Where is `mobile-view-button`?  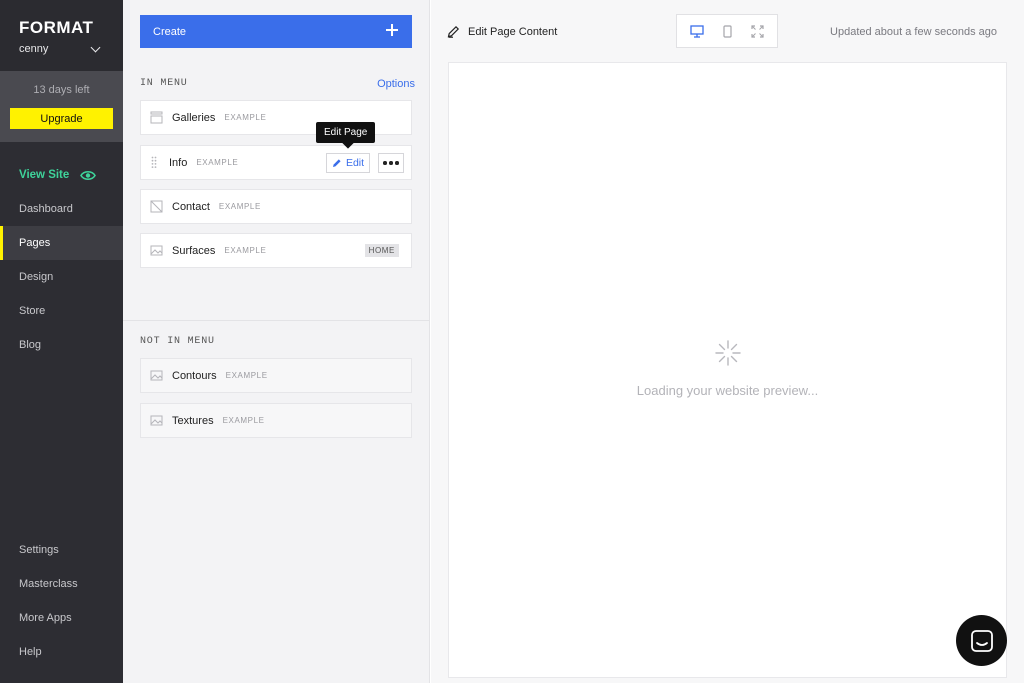 mobile-view-button is located at coordinates (727, 31).